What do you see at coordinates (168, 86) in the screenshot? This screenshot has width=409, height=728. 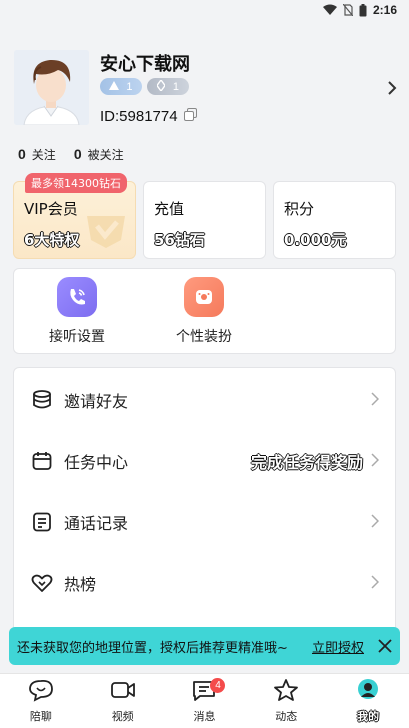 I see `charm-badge: 1` at bounding box center [168, 86].